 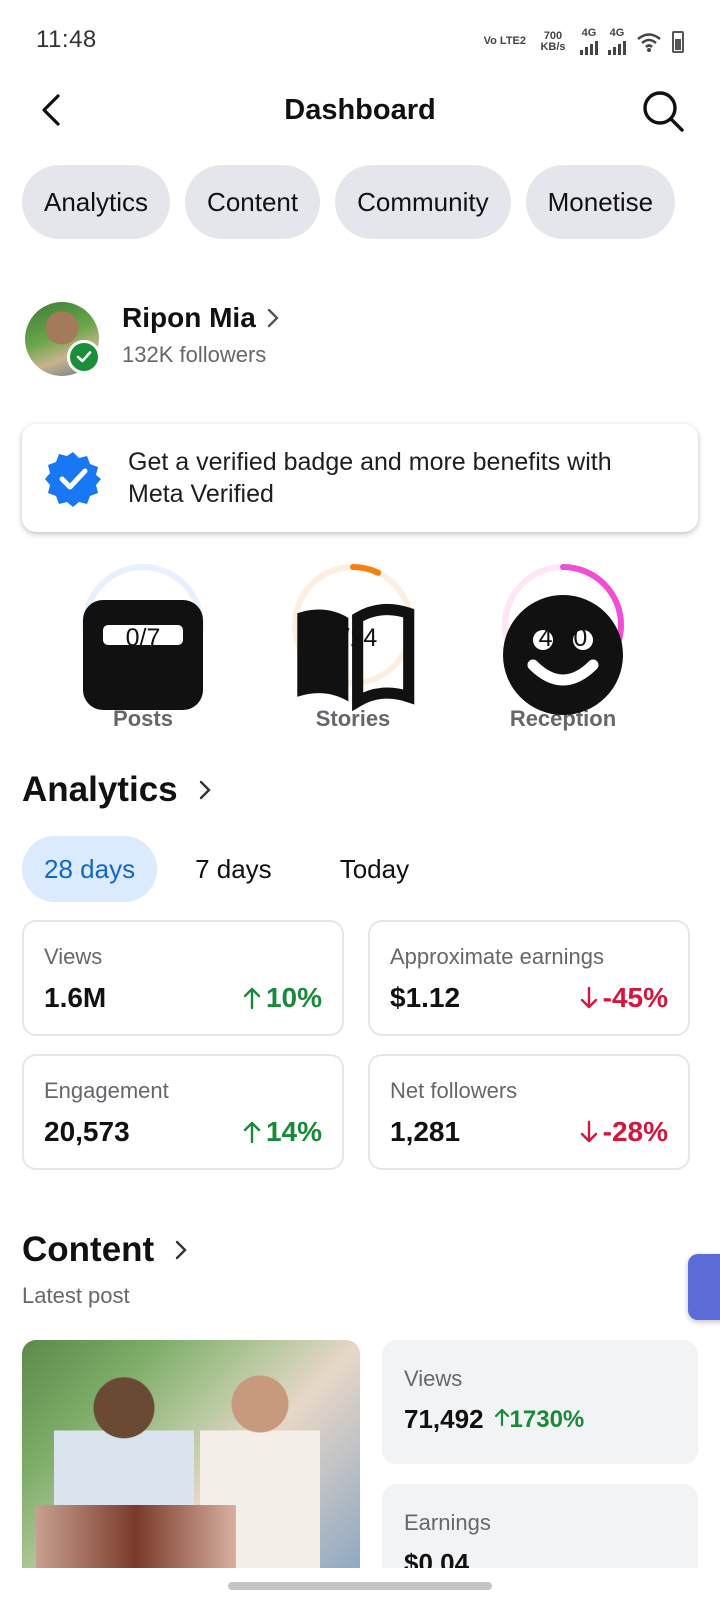 I want to click on status-icons: Vo LTE2 700 KB/s 4G 4G, so click(x=584, y=41).